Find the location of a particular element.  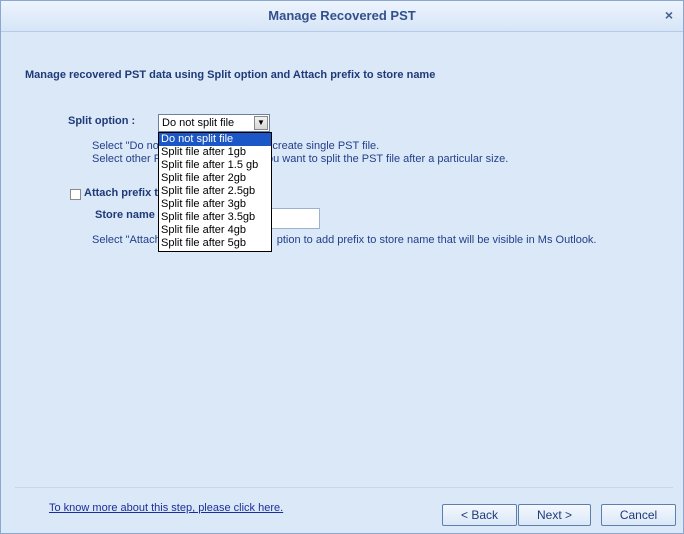

dropdown-option: Split file after 1.5 gb is located at coordinates (215, 165).